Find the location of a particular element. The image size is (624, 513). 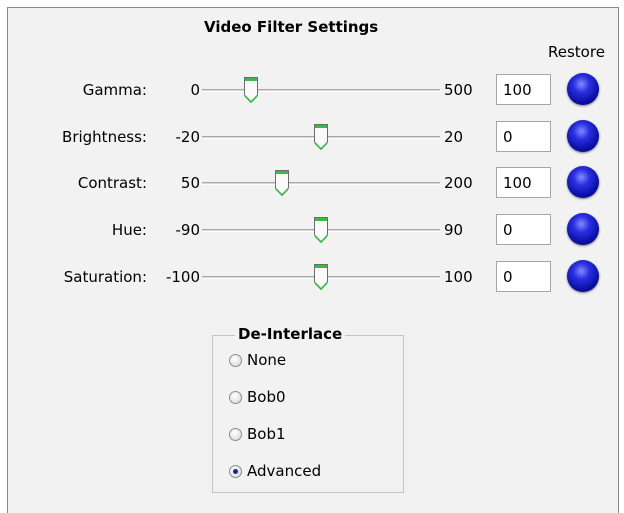

panel-title: Video Filter Settings is located at coordinates (291, 27).